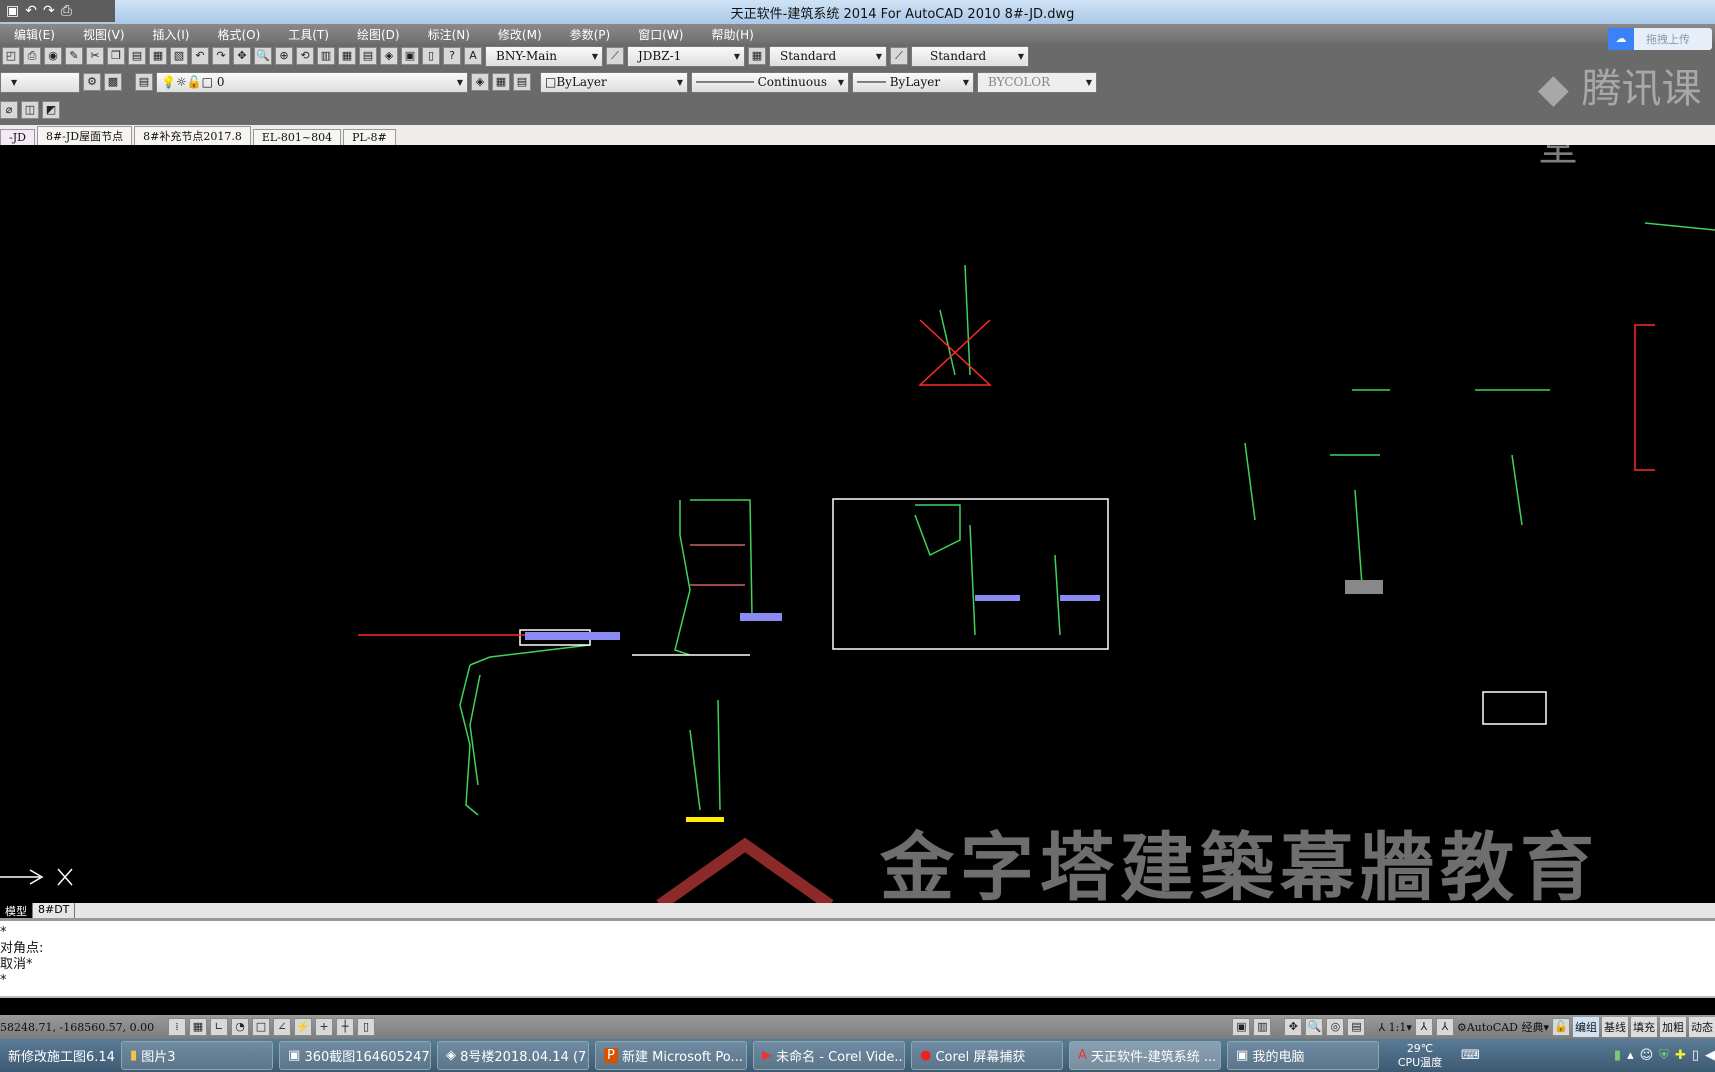 The width and height of the screenshot is (1715, 1072). I want to click on plotstyle-select: BYCOLOR, so click(1037, 82).